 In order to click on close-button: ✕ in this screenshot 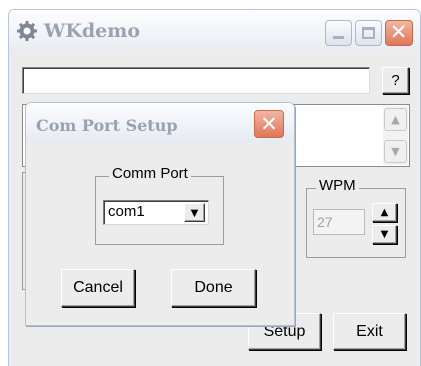, I will do `click(399, 33)`.